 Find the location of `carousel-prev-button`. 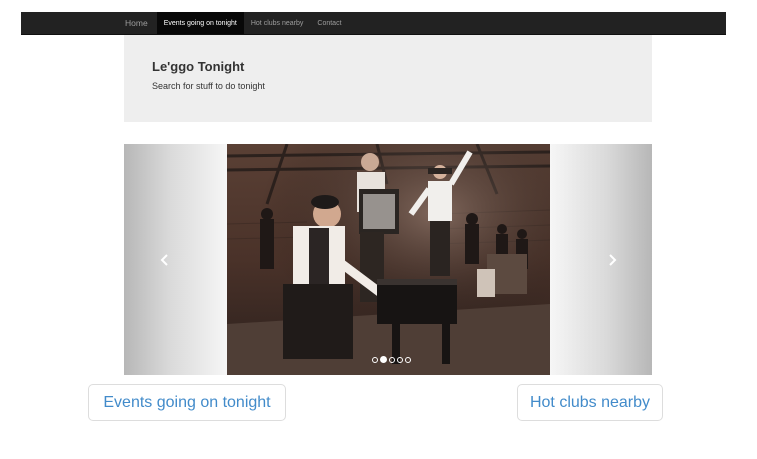

carousel-prev-button is located at coordinates (175, 259).